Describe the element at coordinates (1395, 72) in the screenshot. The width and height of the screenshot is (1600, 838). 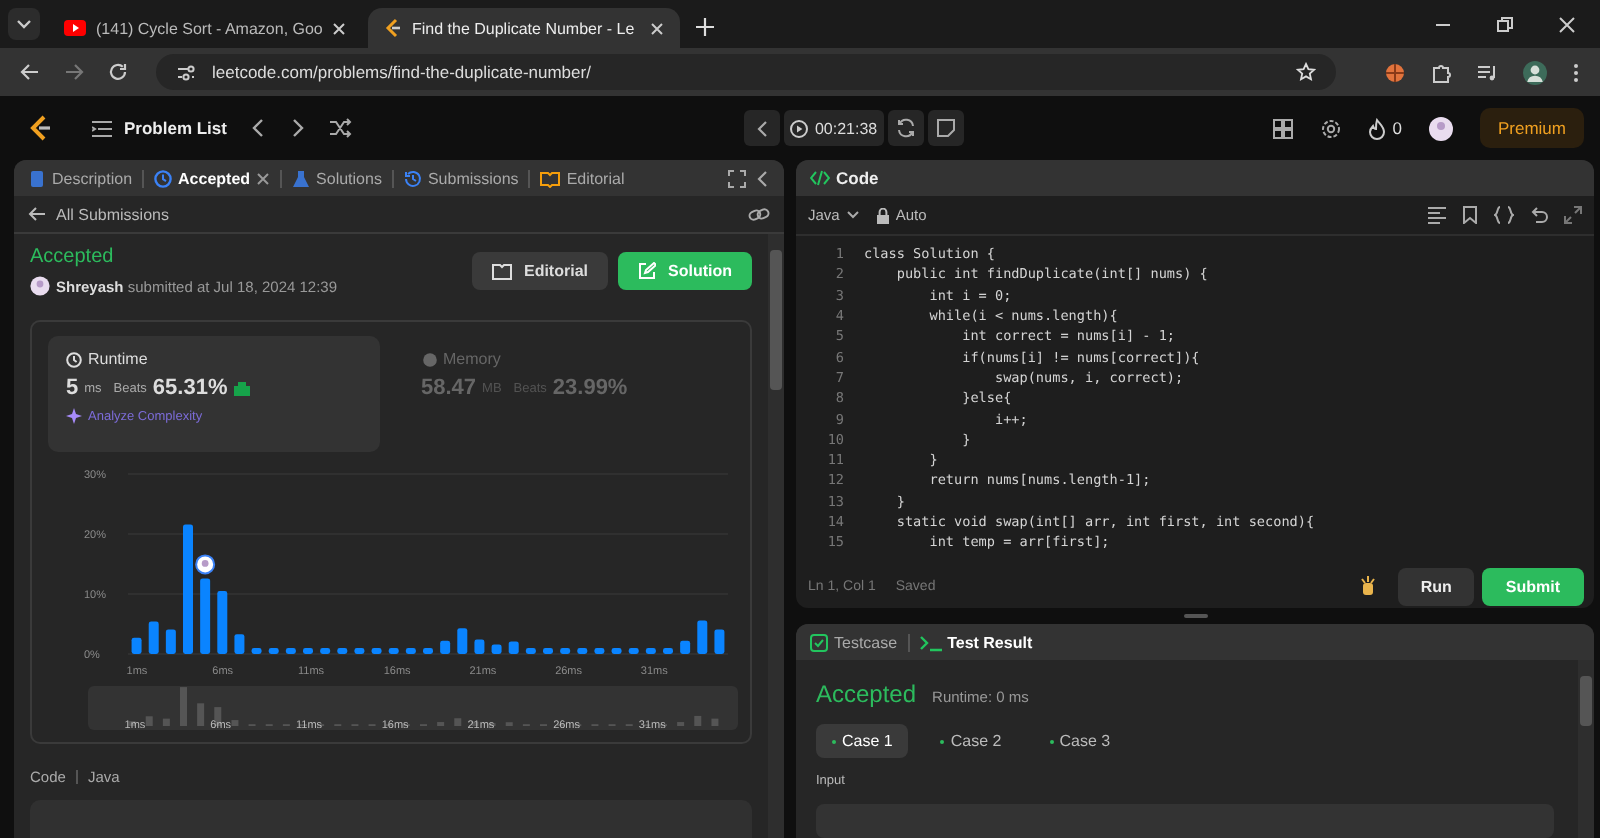
I see `extension-icon` at that location.